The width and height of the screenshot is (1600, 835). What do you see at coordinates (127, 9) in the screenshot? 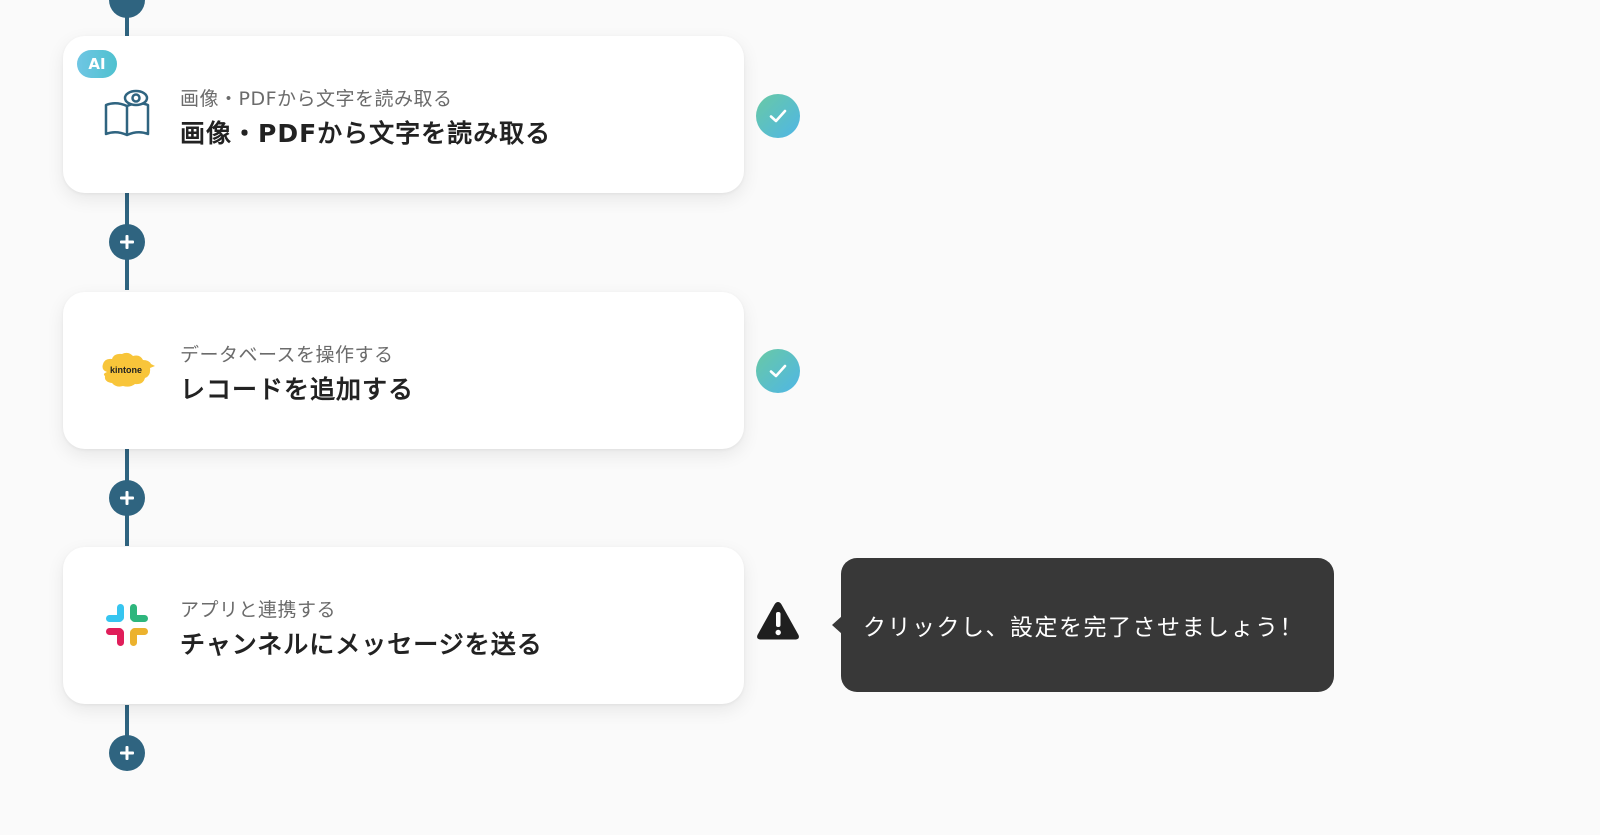
I see `flow-node` at bounding box center [127, 9].